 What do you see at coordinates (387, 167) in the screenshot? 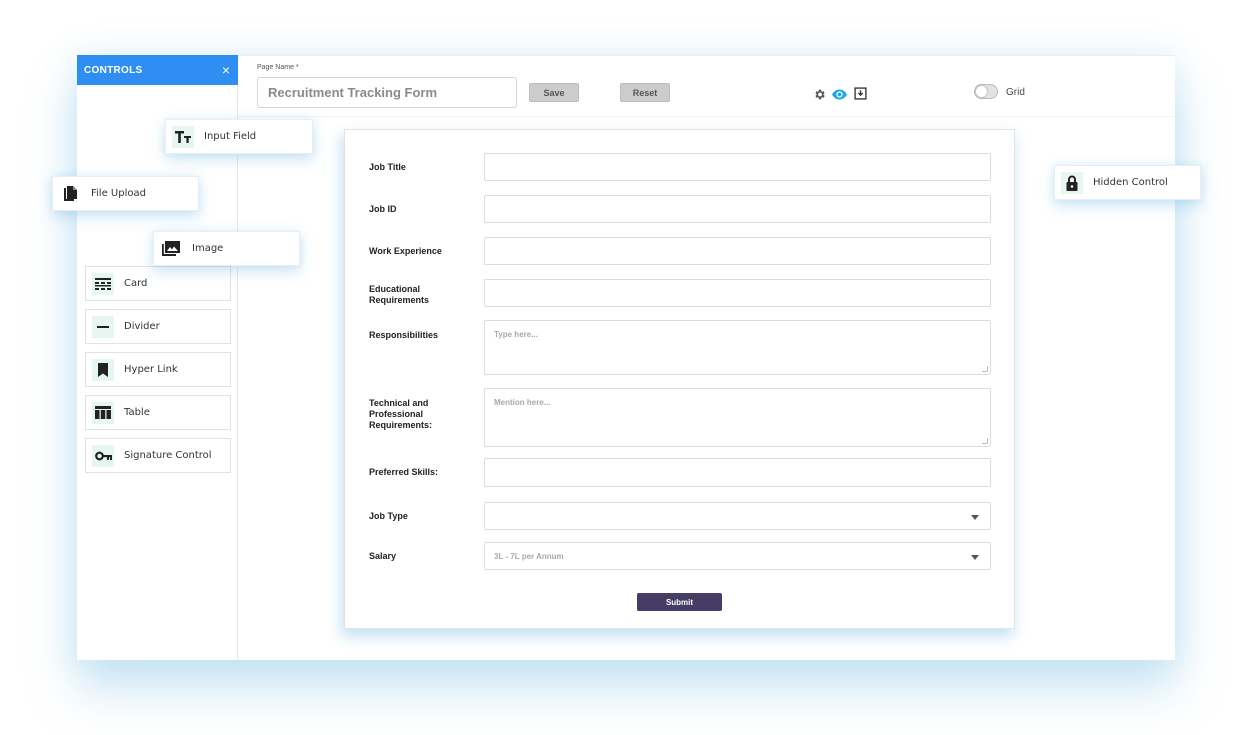
I see `field-label-job-title: Job Title` at bounding box center [387, 167].